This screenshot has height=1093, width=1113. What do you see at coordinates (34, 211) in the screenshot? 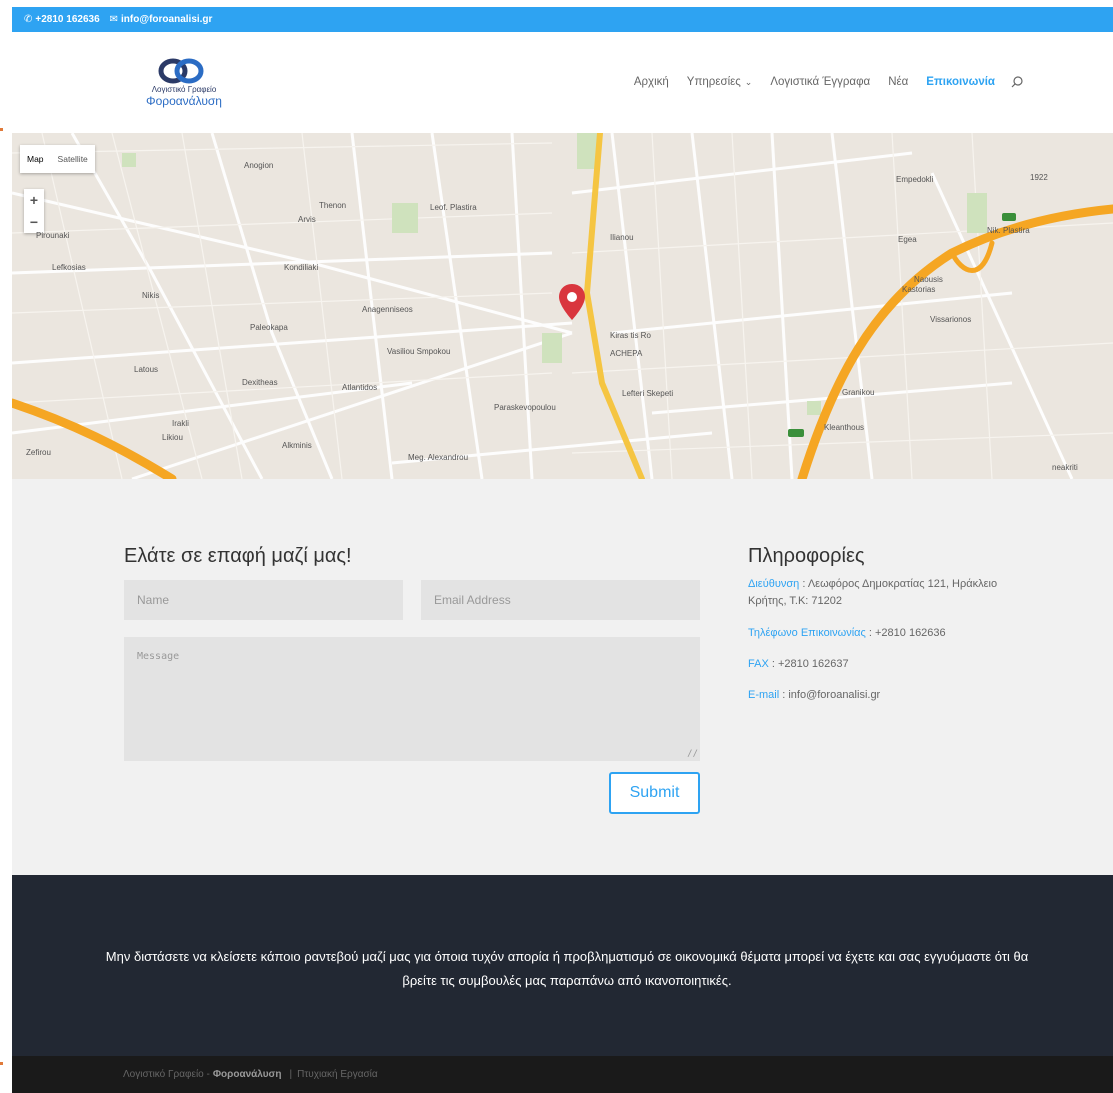
I see `zoom-control: + −` at bounding box center [34, 211].